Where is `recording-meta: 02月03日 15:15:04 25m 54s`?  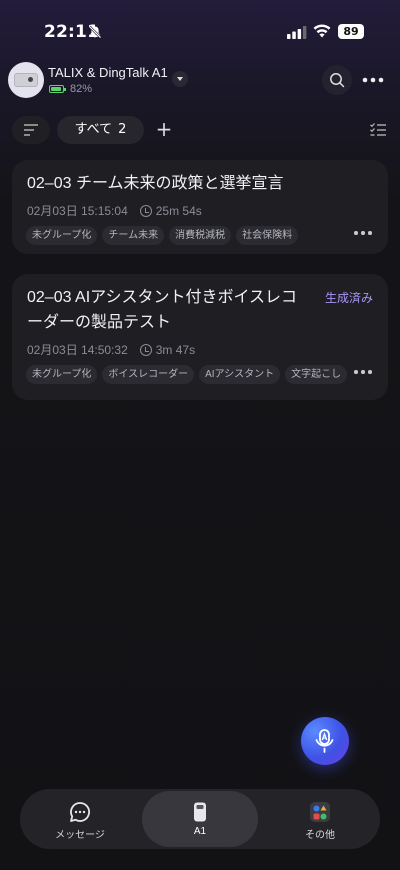
recording-meta: 02月03日 15:15:04 25m 54s is located at coordinates (114, 210).